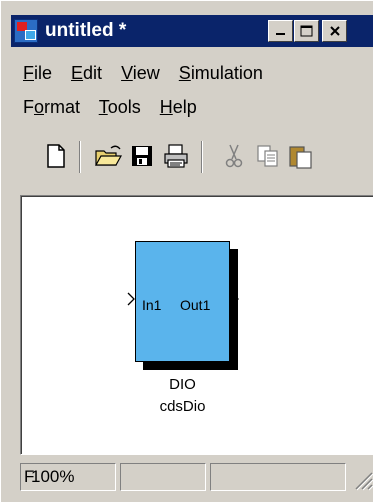  Describe the element at coordinates (280, 31) in the screenshot. I see `minimize-button` at that location.